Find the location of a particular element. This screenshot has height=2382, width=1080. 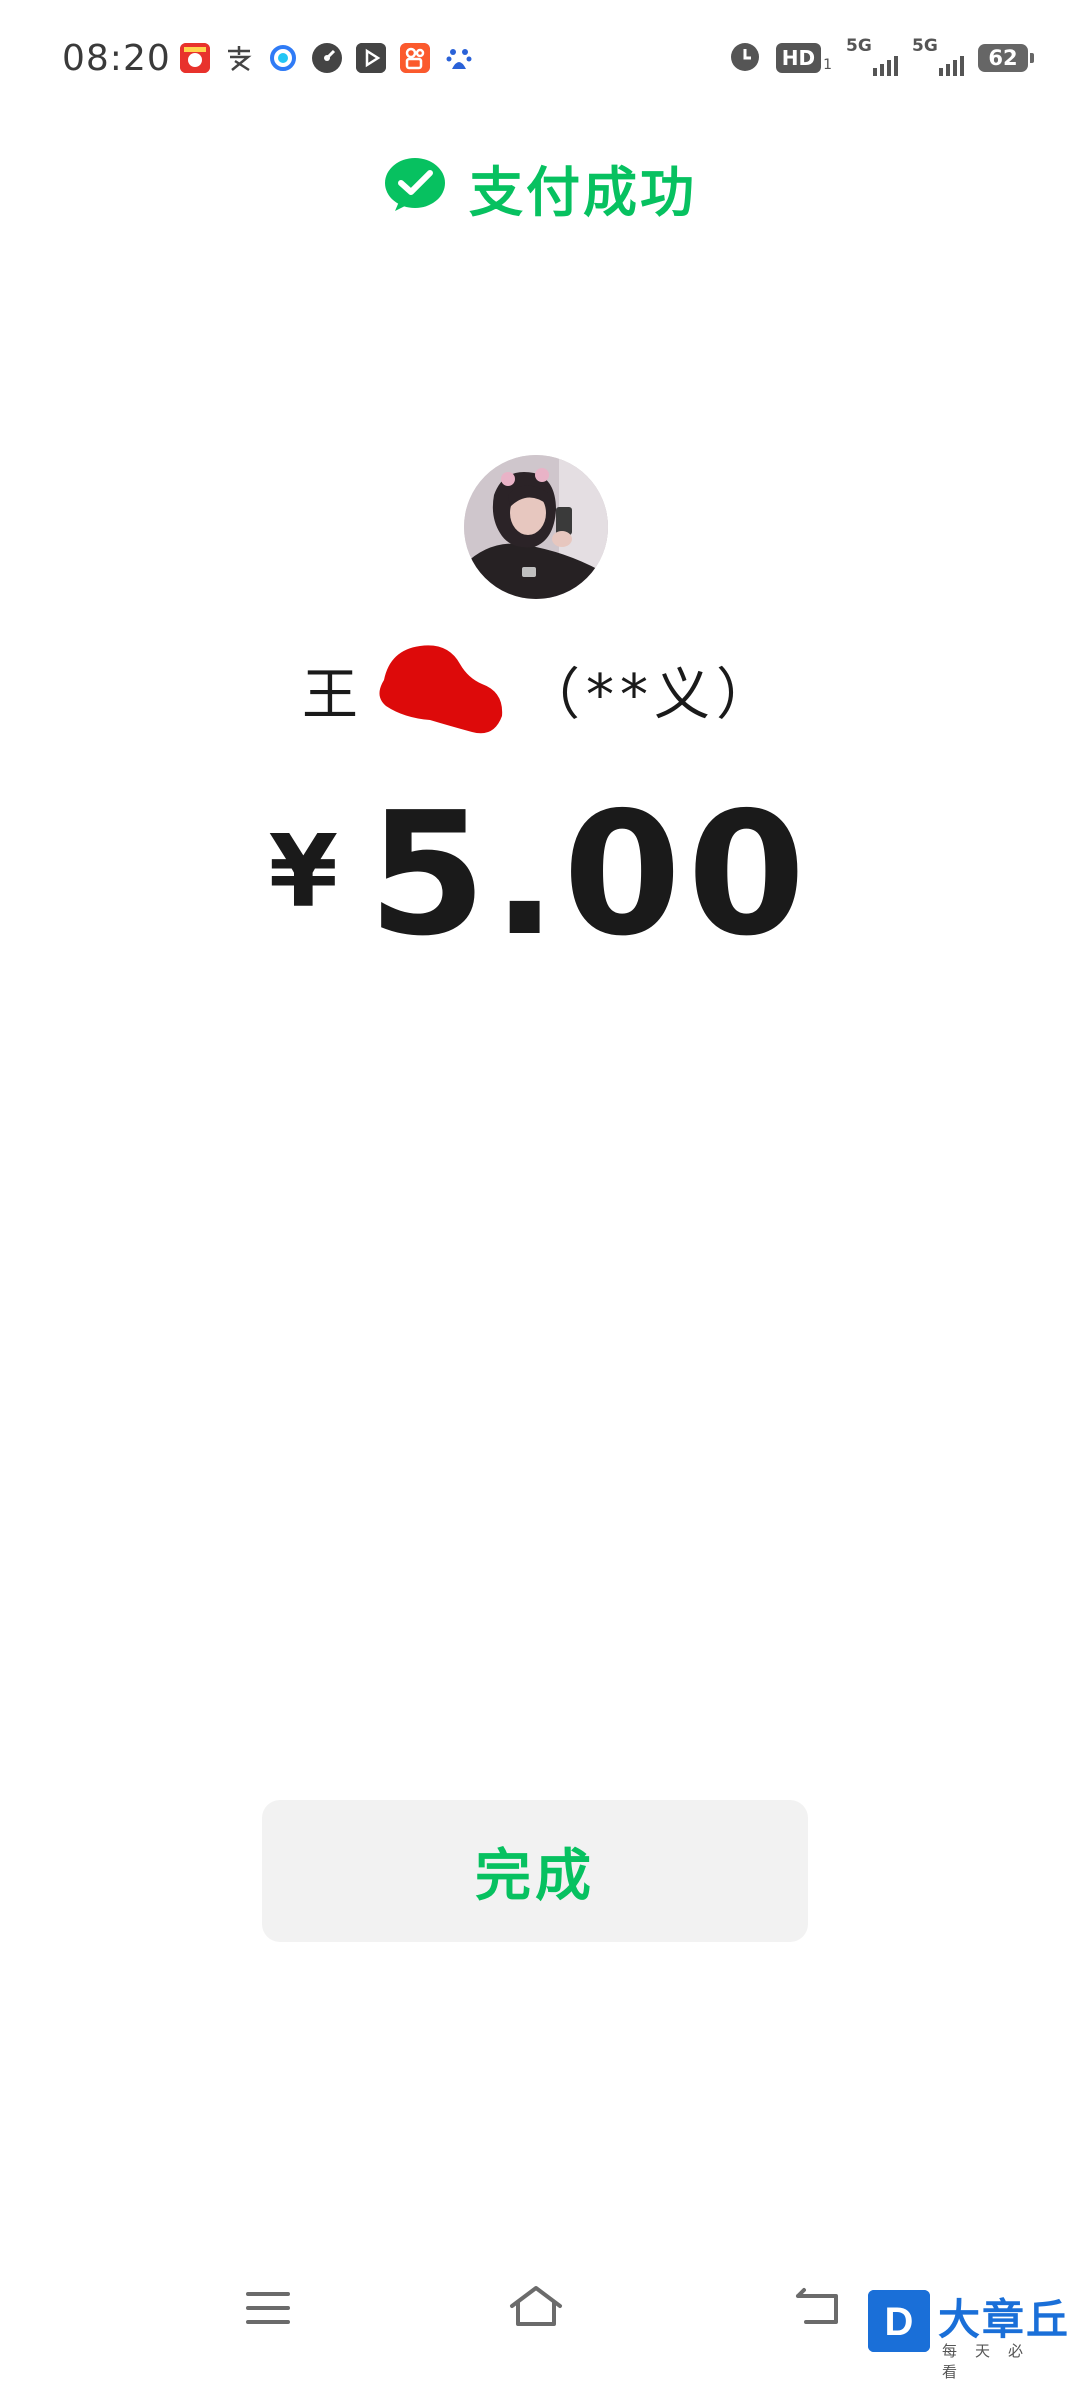

watermark-brand: 大章丘 is located at coordinates (1004, 2319).